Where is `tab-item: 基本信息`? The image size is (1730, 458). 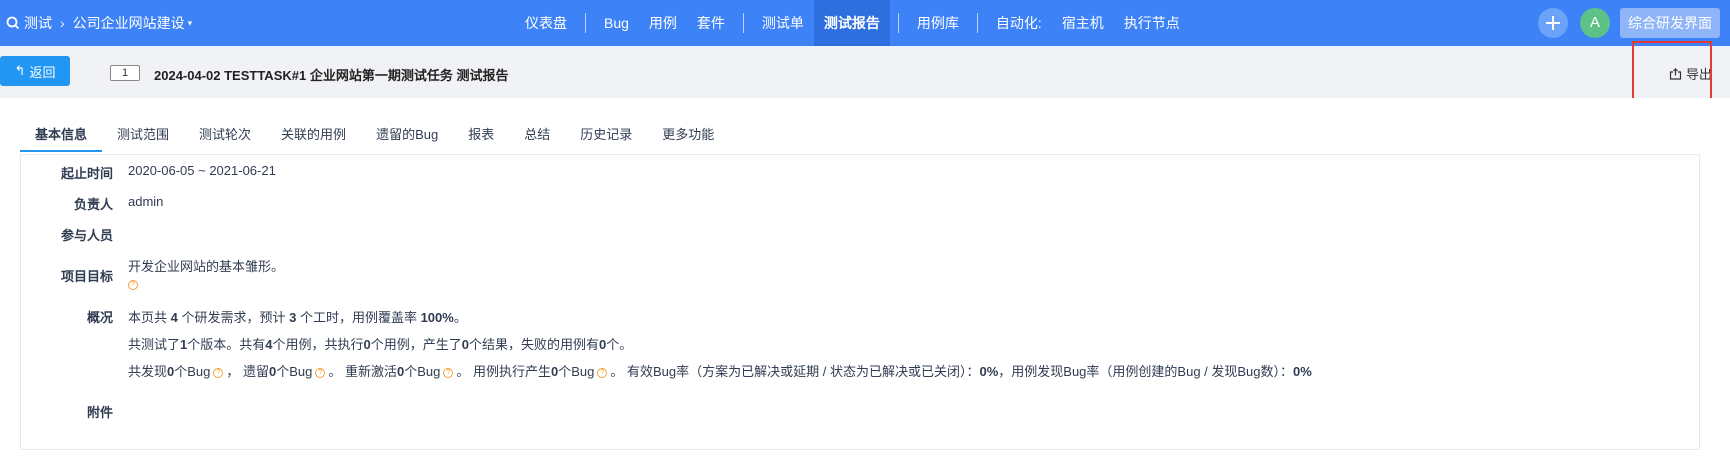 tab-item: 基本信息 is located at coordinates (61, 138).